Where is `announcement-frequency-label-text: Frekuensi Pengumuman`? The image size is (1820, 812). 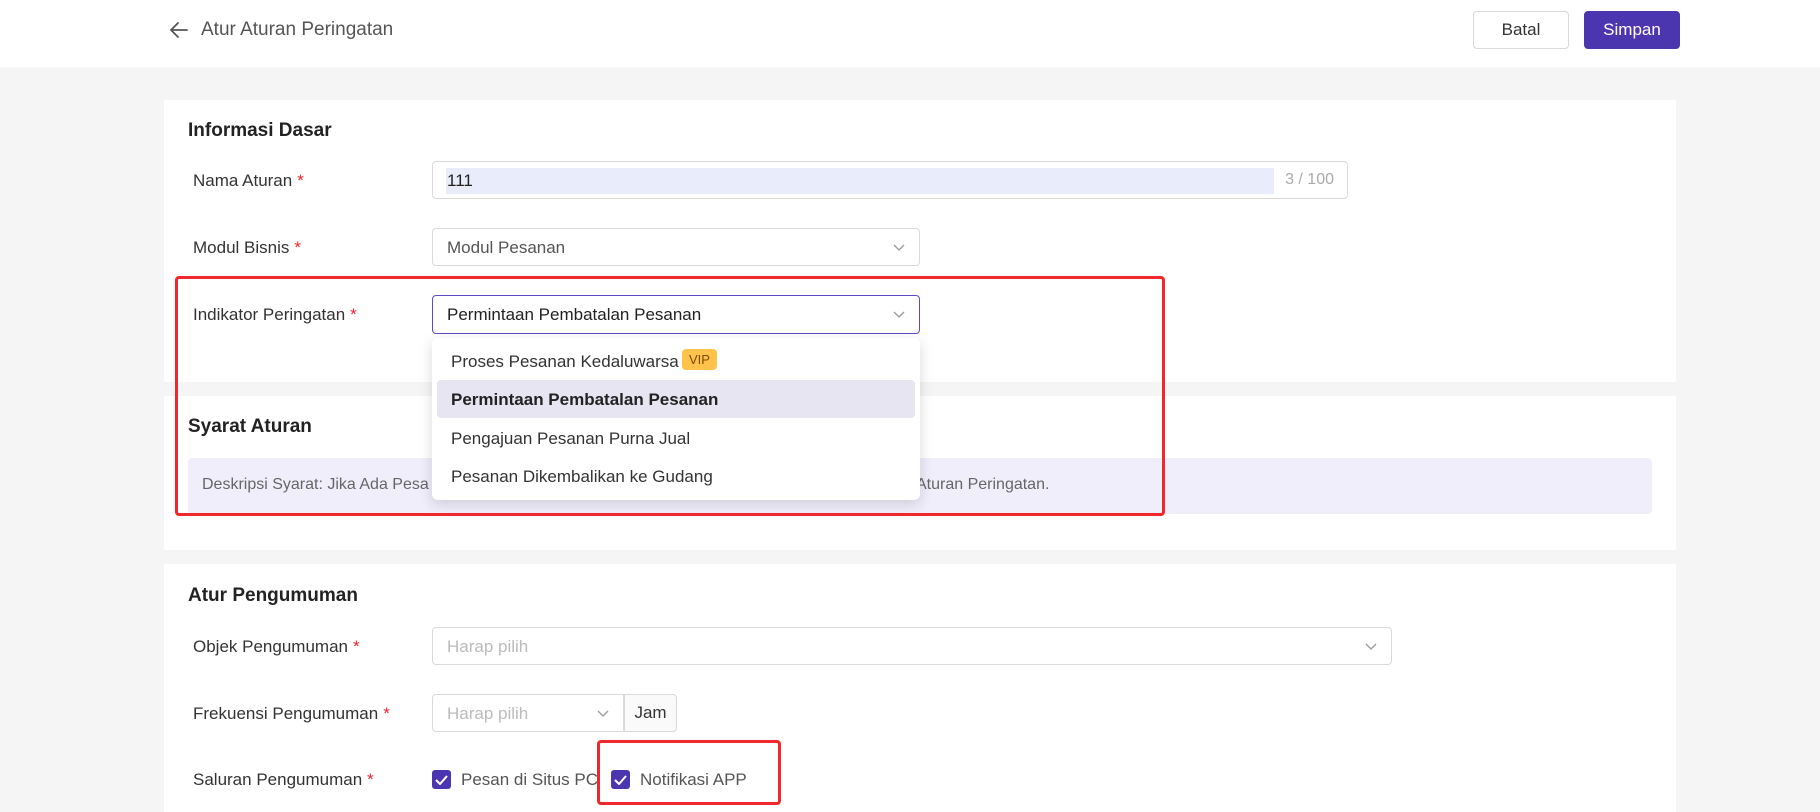
announcement-frequency-label-text: Frekuensi Pengumuman is located at coordinates (286, 713).